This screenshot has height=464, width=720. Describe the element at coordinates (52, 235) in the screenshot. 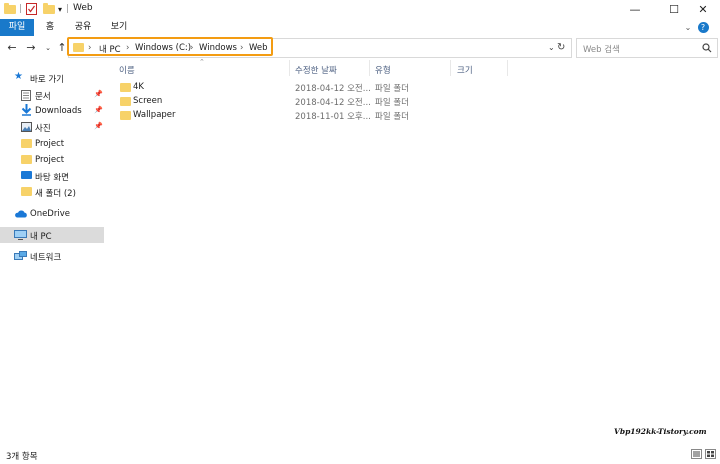

I see `sidebar-item-this-pc: 내 PC` at that location.